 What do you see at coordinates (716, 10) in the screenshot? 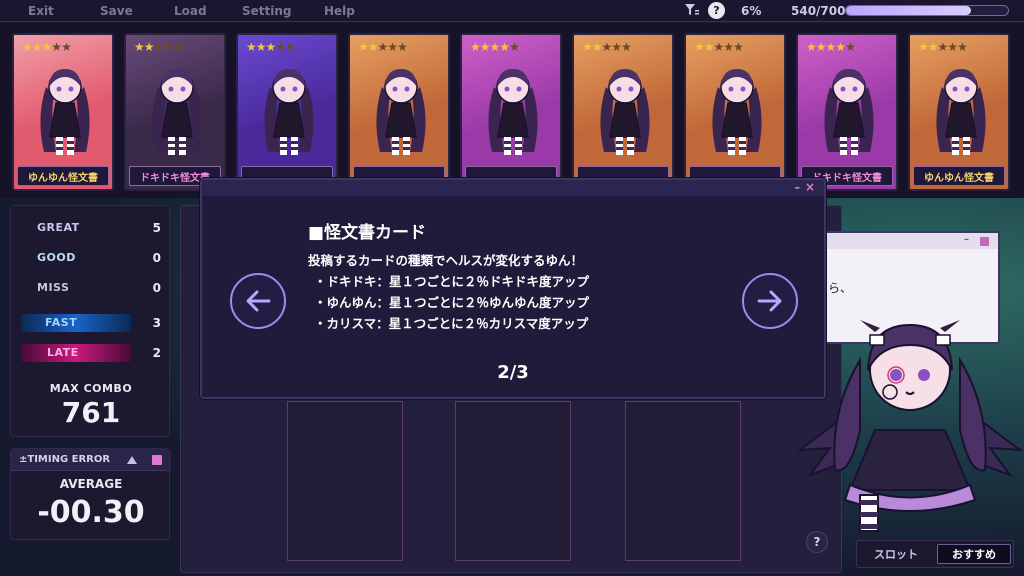
I see `help-icon: ?` at bounding box center [716, 10].